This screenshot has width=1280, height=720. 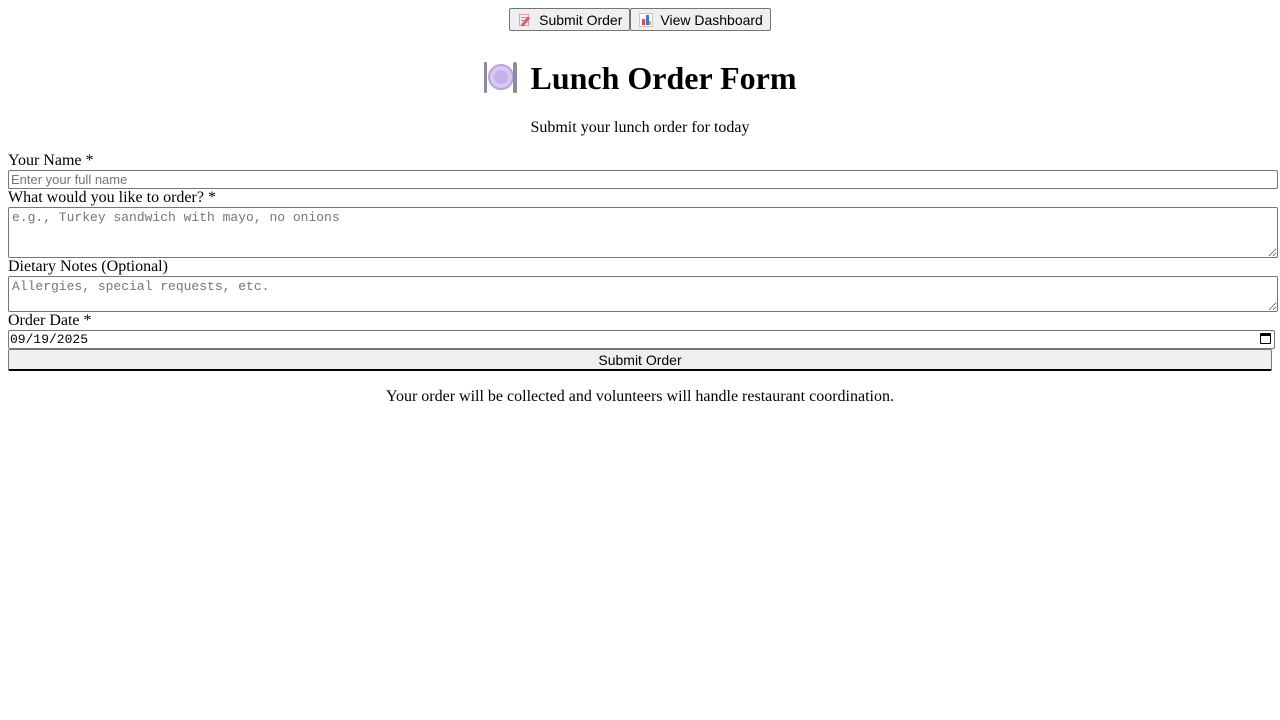 I want to click on order-textarea, so click(x=643, y=232).